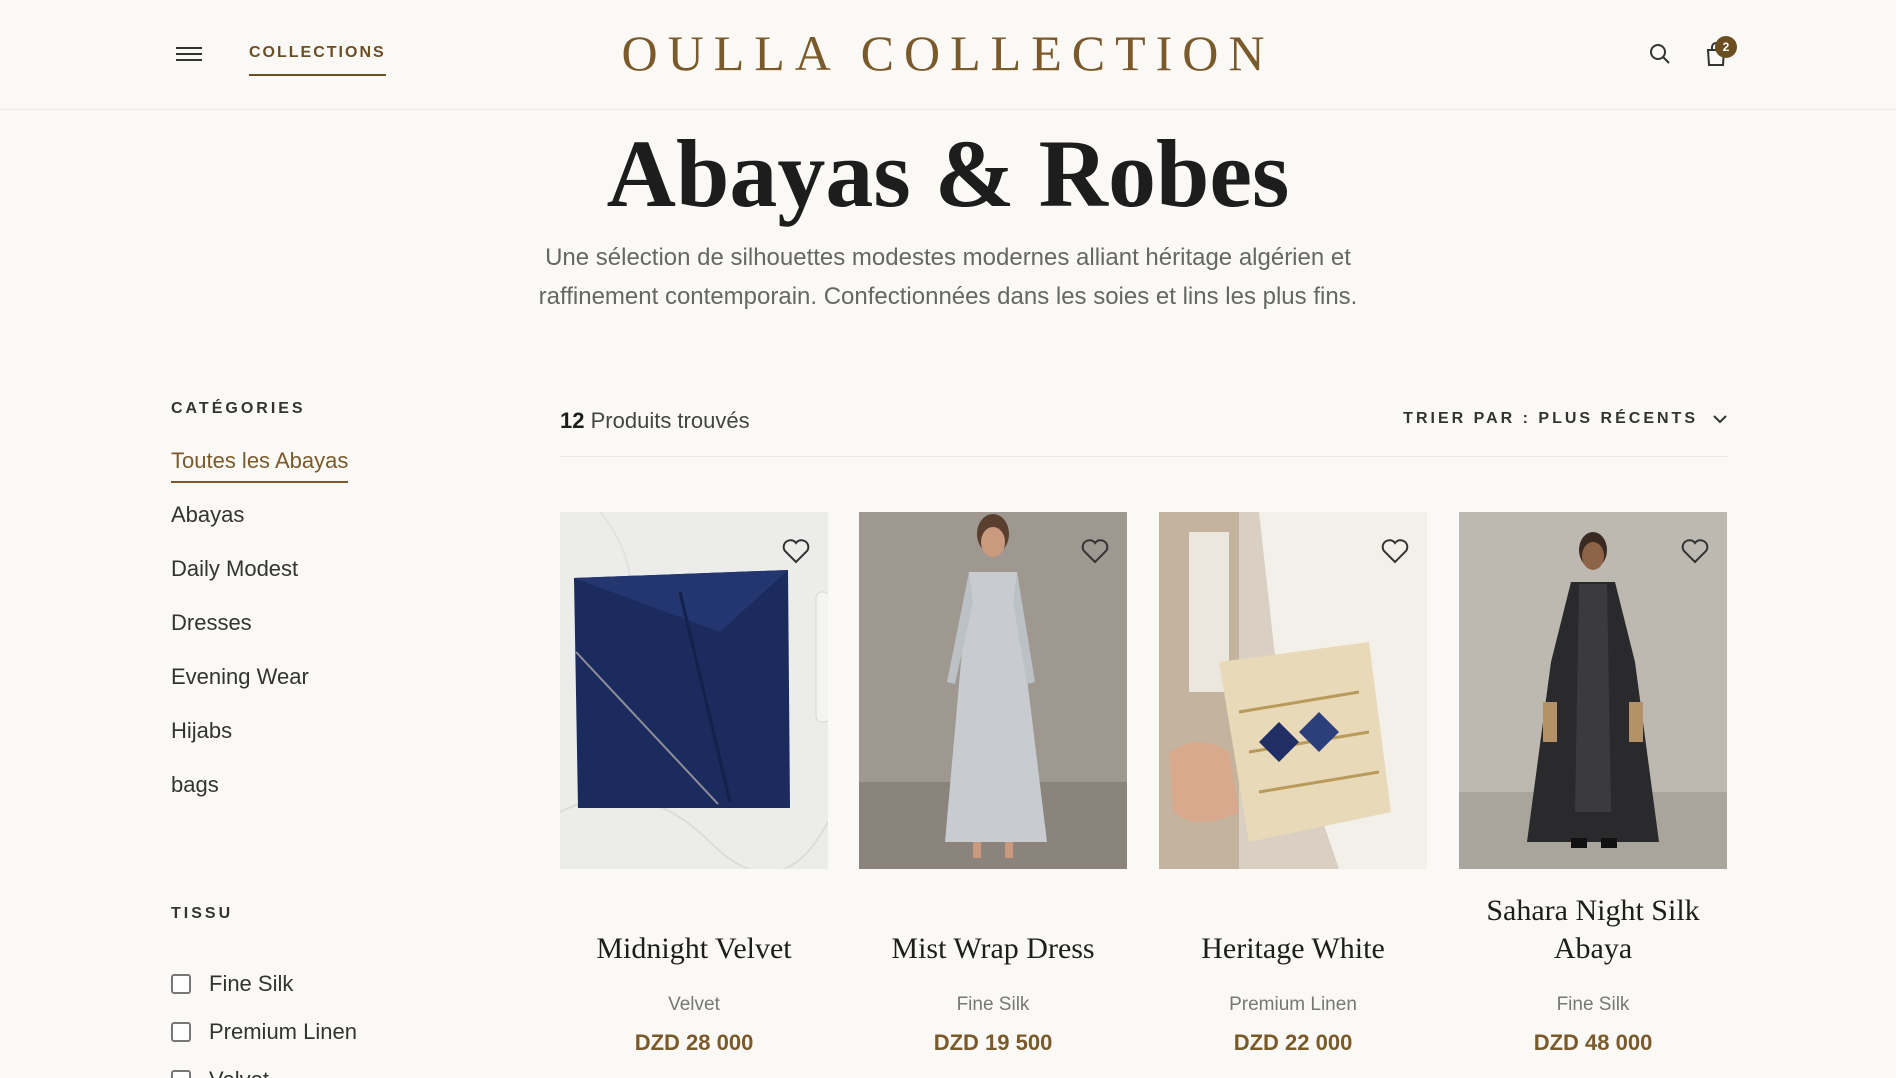 The image size is (1896, 1078). I want to click on product-card: Heritage White Premium Linen DZD 22 000, so click(1293, 783).